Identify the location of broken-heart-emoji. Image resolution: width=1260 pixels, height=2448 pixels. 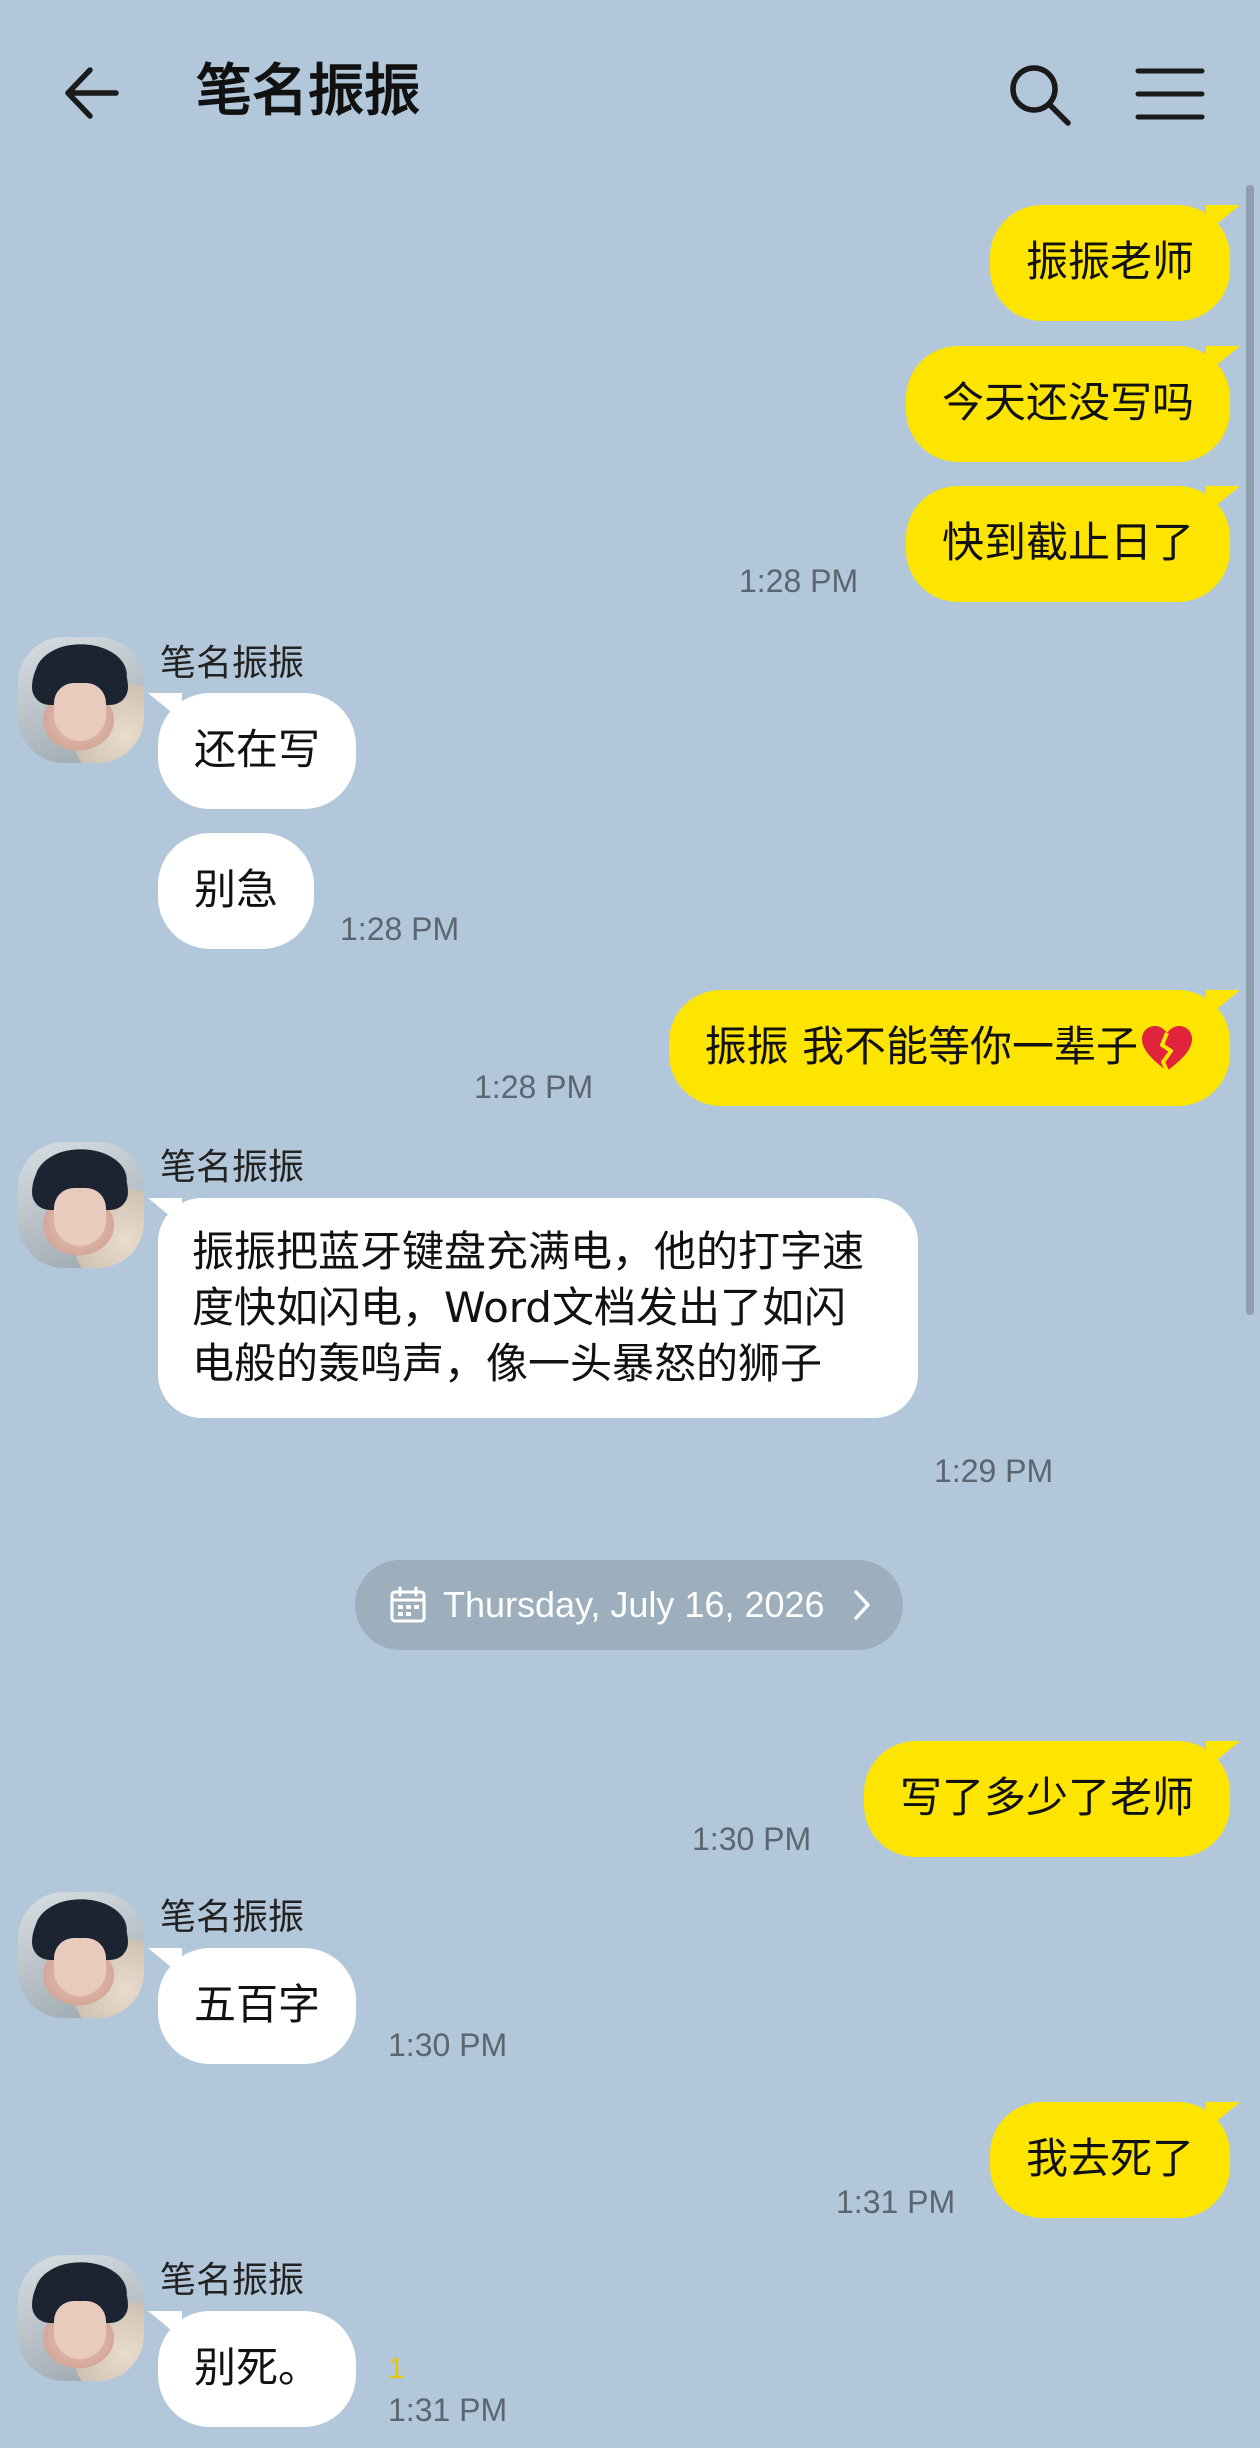
(1167, 1048).